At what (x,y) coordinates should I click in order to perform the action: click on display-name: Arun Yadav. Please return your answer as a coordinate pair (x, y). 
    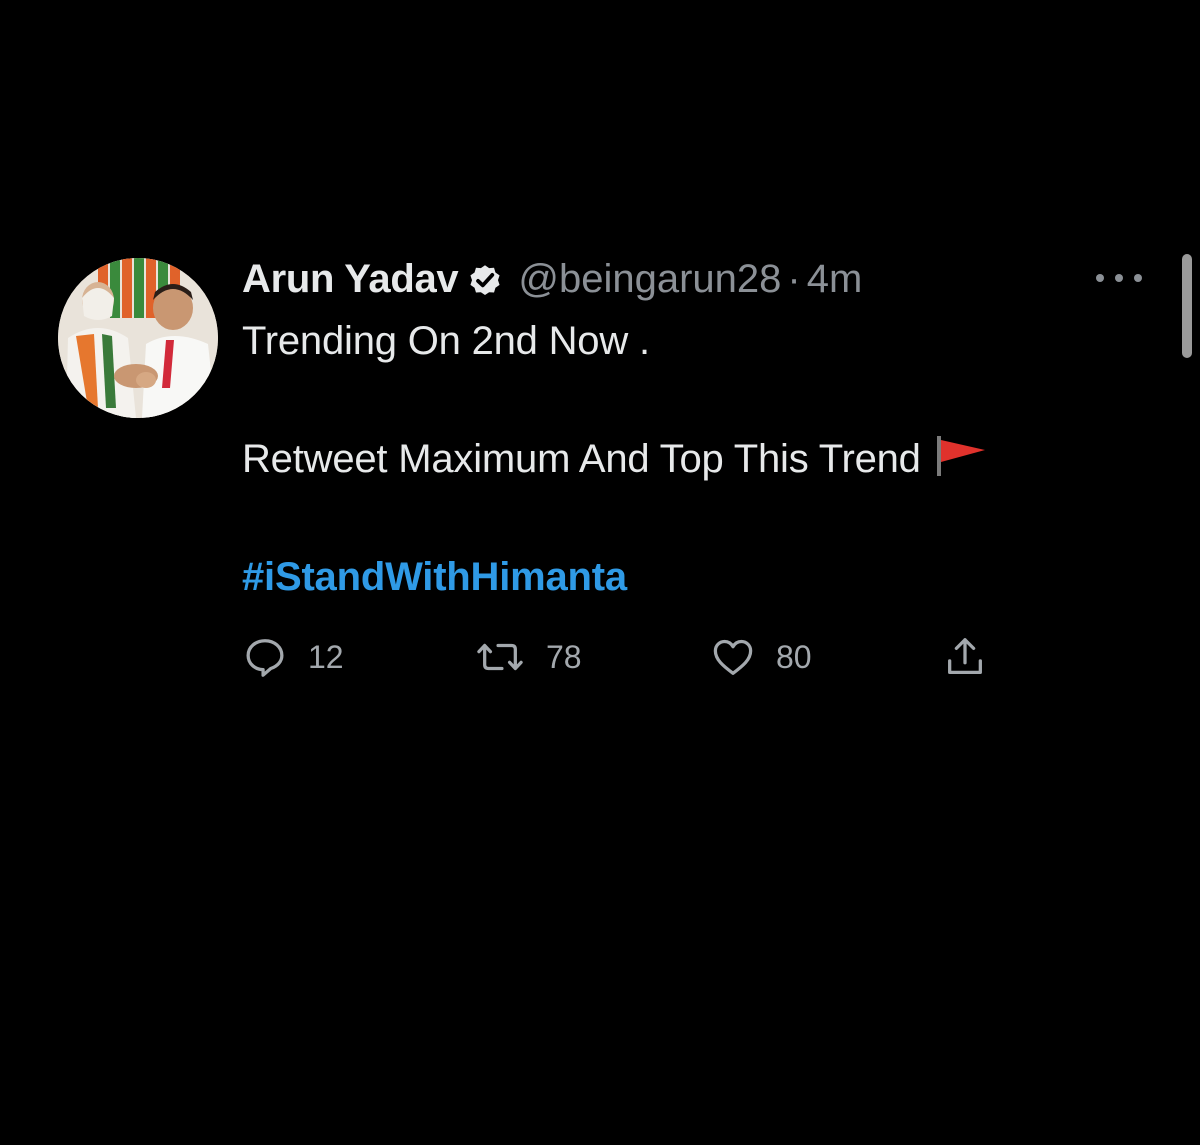
    Looking at the image, I should click on (350, 279).